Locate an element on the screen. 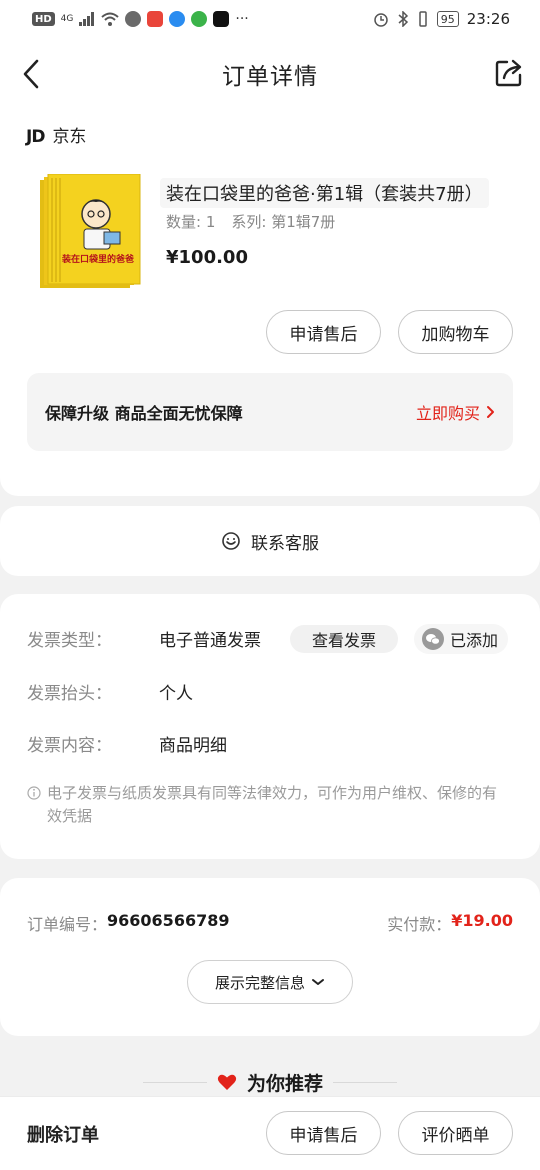 The image size is (540, 1170). invoice-type-row: 发票类型： 电子普通发票 is located at coordinates (144, 638).